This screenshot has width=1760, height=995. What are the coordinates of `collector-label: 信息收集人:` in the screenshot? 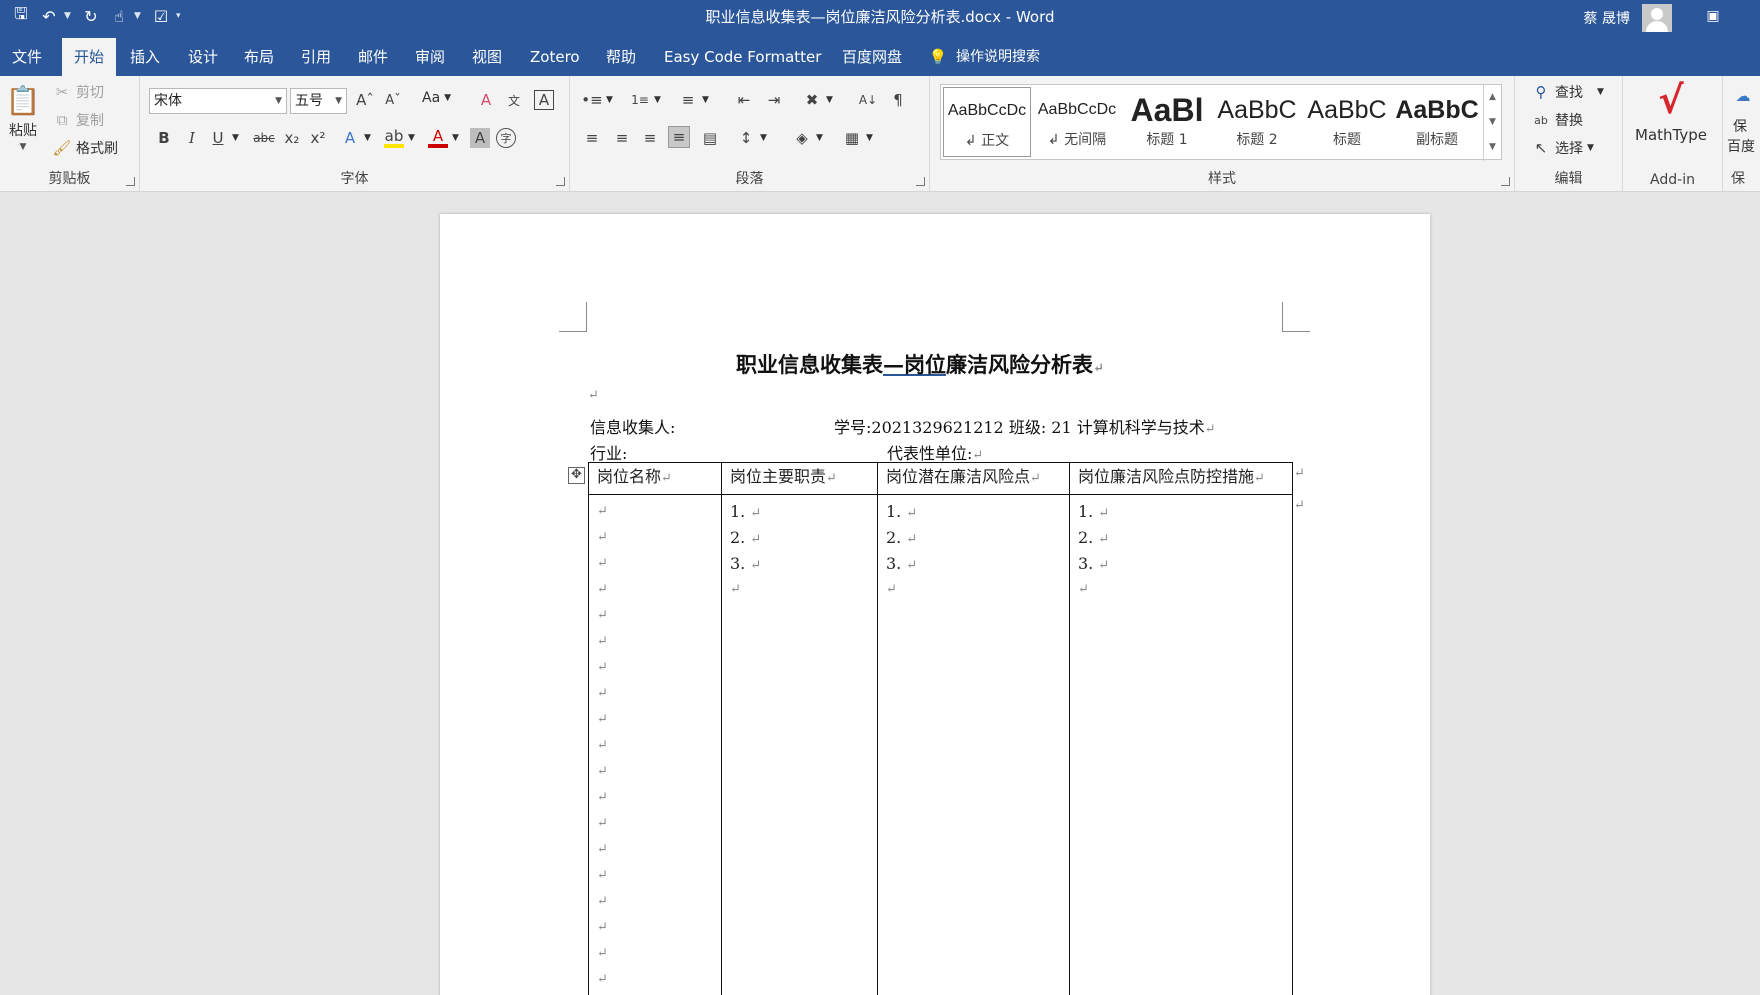 It's located at (632, 426).